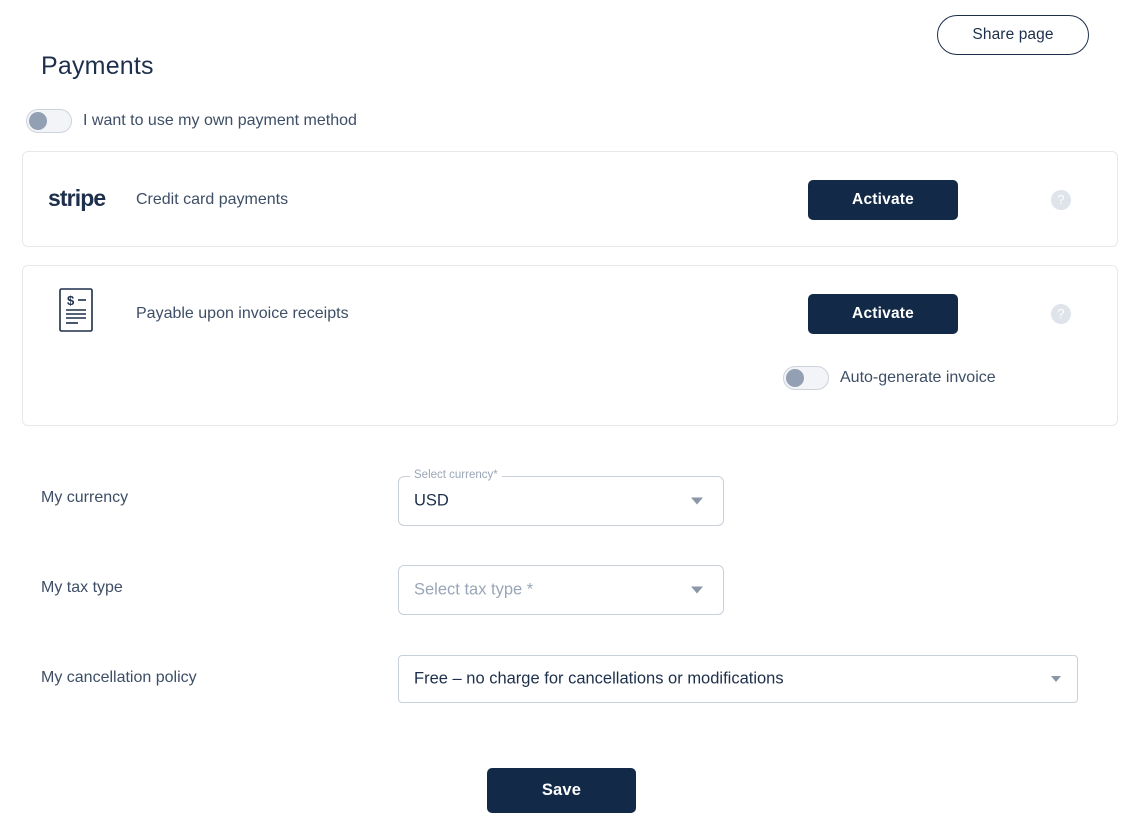 This screenshot has height=830, width=1140. What do you see at coordinates (49, 121) in the screenshot?
I see `own-payment-method-toggle` at bounding box center [49, 121].